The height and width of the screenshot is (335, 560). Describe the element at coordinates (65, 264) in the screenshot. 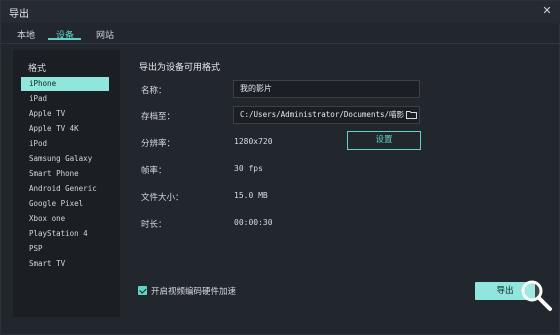

I see `sidebar-item-smart-tv: Smart TV` at that location.